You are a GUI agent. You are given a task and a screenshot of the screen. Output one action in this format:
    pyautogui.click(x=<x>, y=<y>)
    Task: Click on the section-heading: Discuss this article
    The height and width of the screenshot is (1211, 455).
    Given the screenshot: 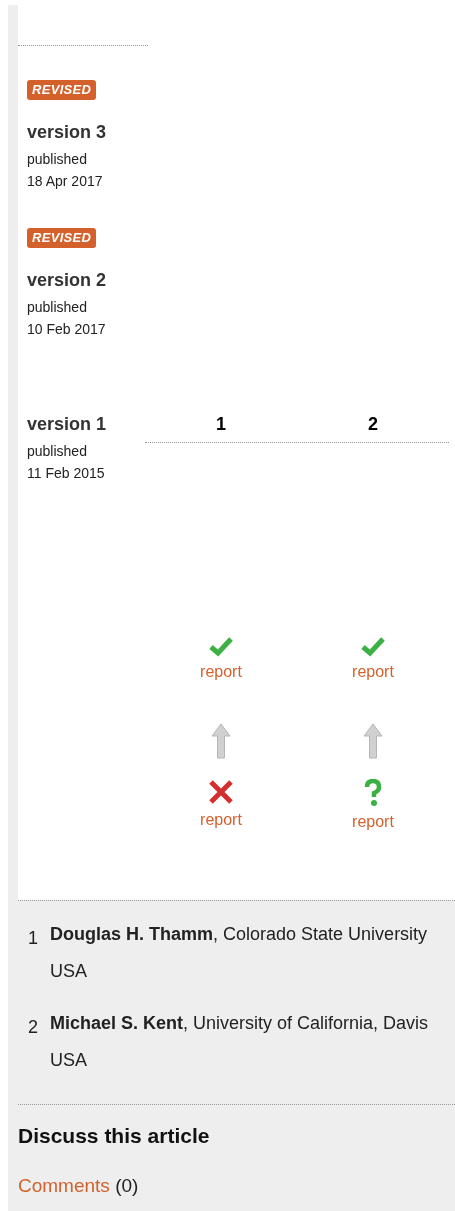 What is the action you would take?
    pyautogui.click(x=114, y=1135)
    